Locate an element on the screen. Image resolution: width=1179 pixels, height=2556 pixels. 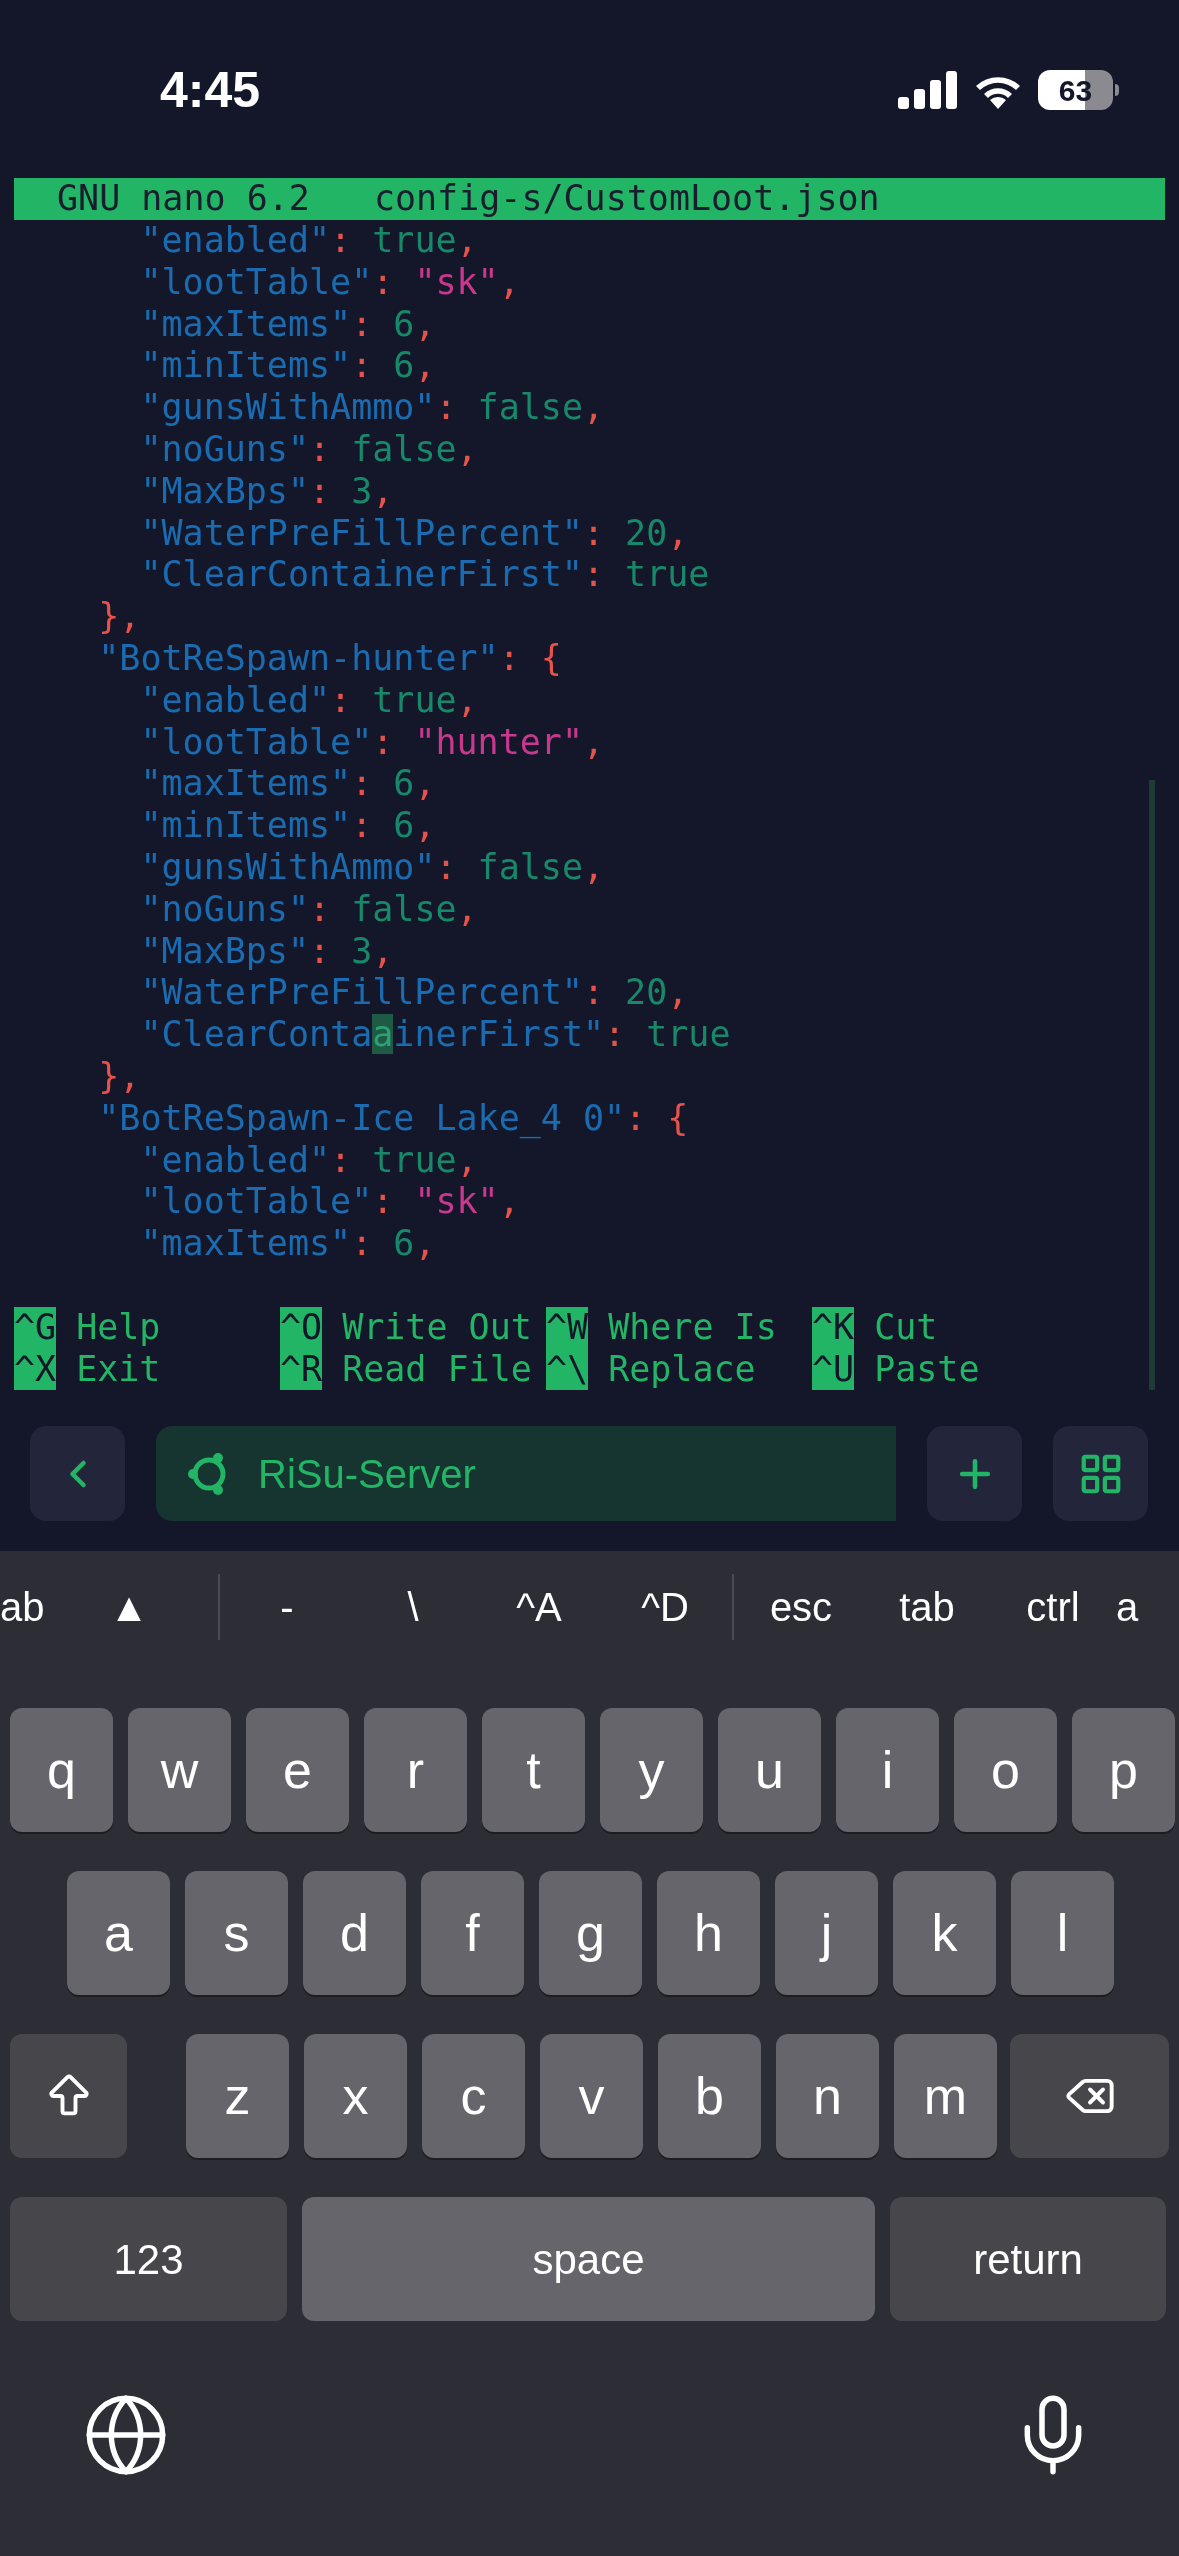
keyboard-key: t is located at coordinates (533, 1770).